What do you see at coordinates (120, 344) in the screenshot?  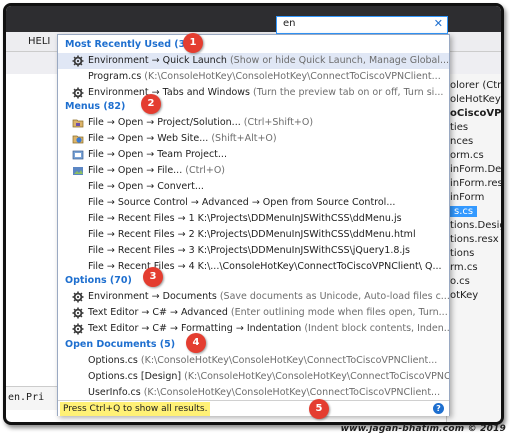 I see `group-title: Open Documents (5)` at bounding box center [120, 344].